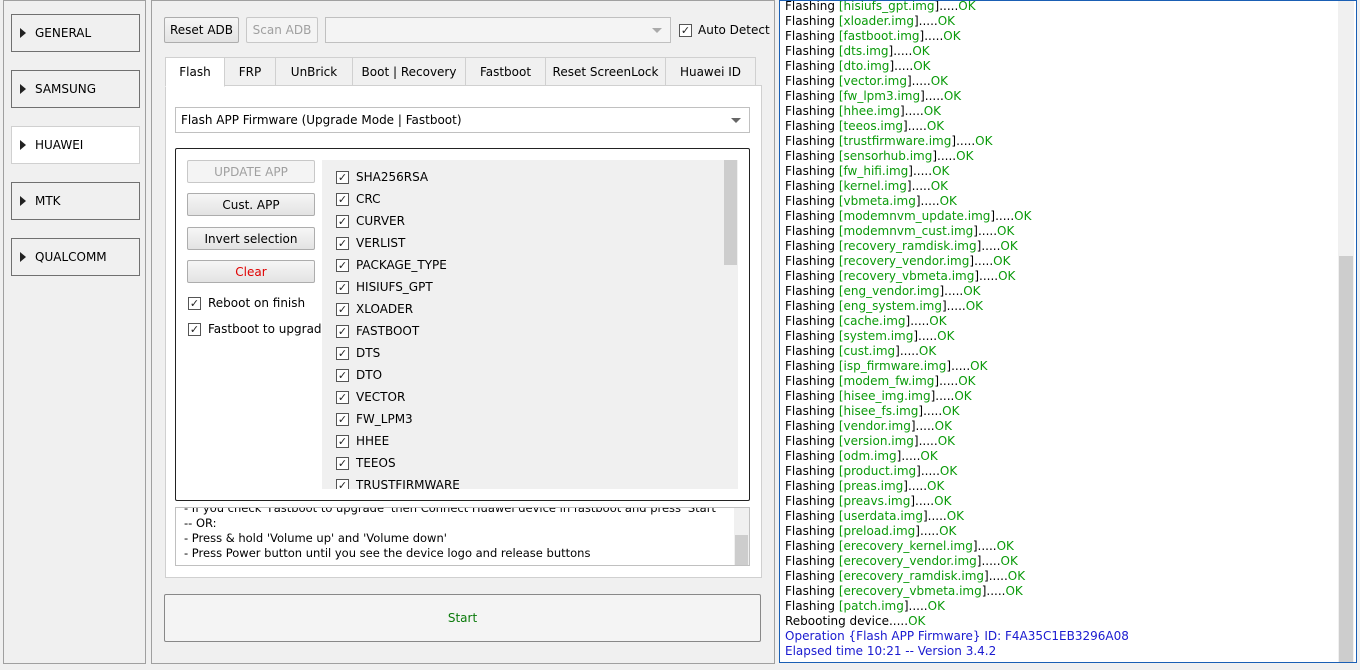  What do you see at coordinates (876, 441) in the screenshot?
I see `log-file: [version.img` at bounding box center [876, 441].